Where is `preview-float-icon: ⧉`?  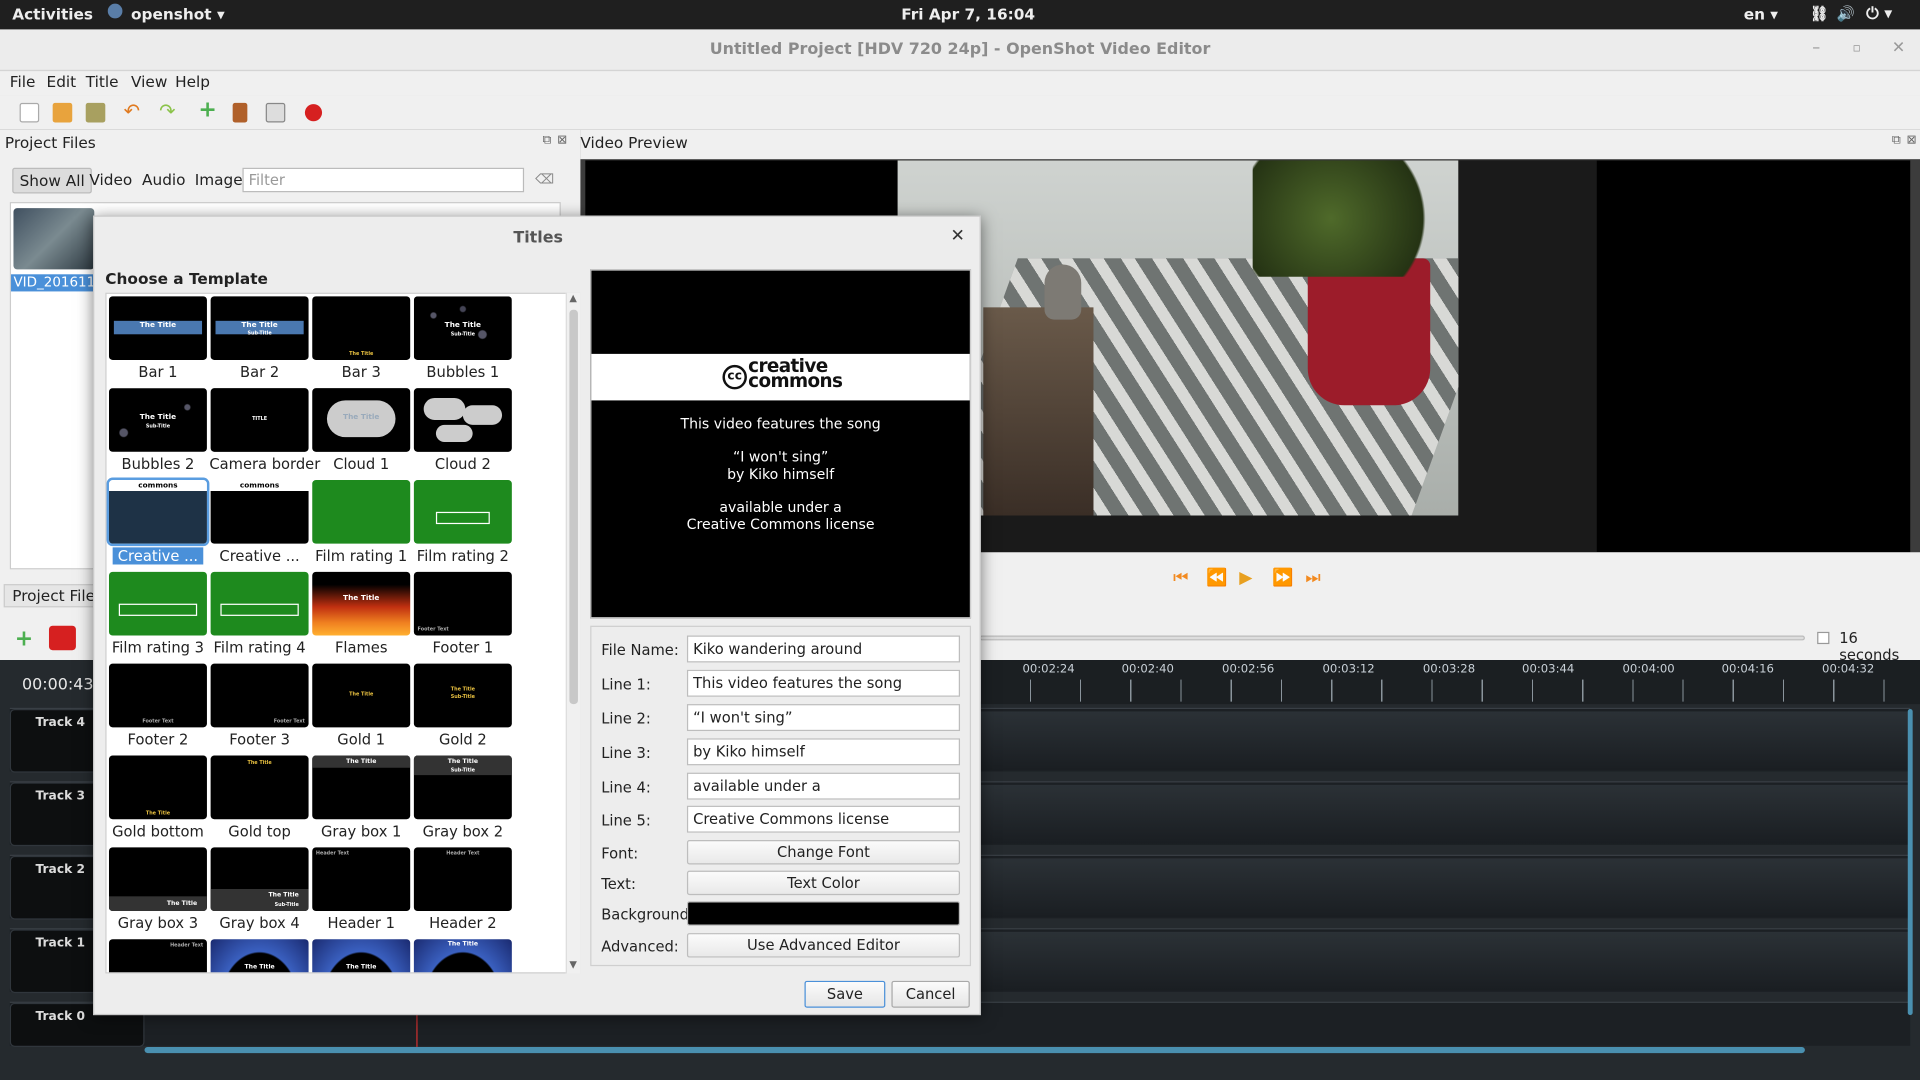
preview-float-icon: ⧉ is located at coordinates (1896, 139).